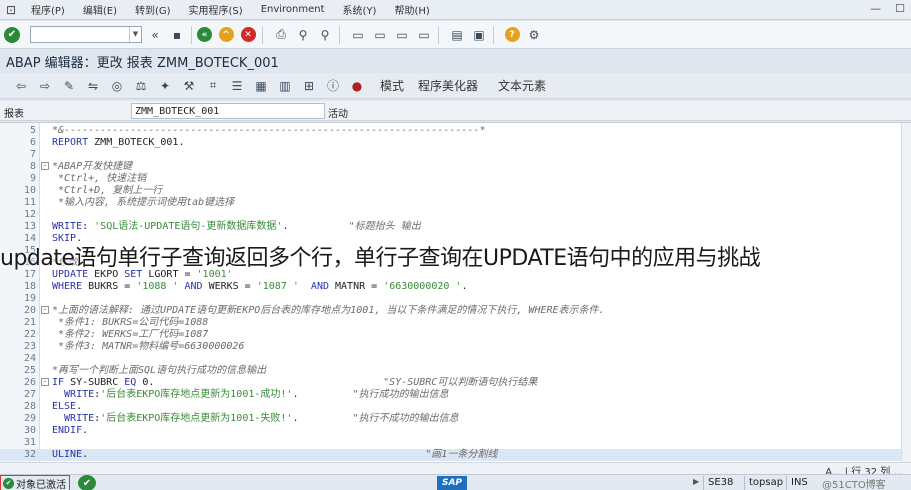 Image resolution: width=911 pixels, height=490 pixels. I want to click on vertical-scrollbar, so click(906, 293).